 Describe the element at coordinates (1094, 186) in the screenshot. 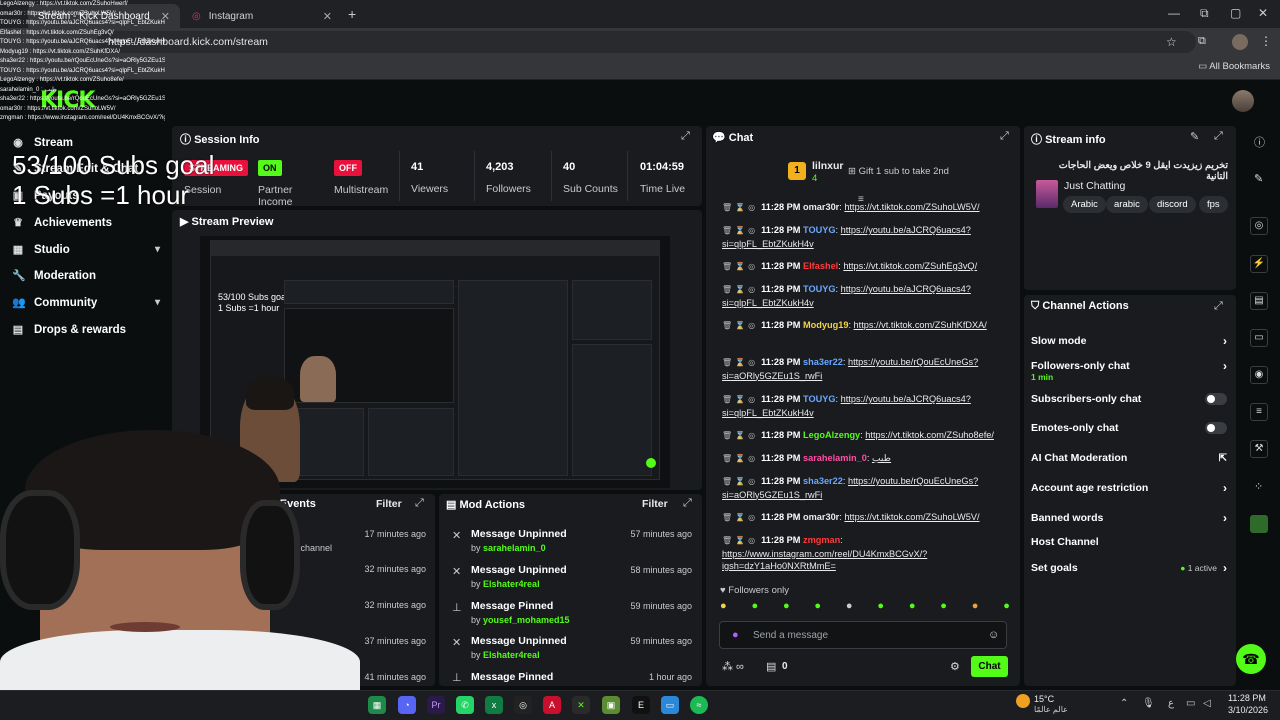

I see `category-name: Just Chatting` at that location.